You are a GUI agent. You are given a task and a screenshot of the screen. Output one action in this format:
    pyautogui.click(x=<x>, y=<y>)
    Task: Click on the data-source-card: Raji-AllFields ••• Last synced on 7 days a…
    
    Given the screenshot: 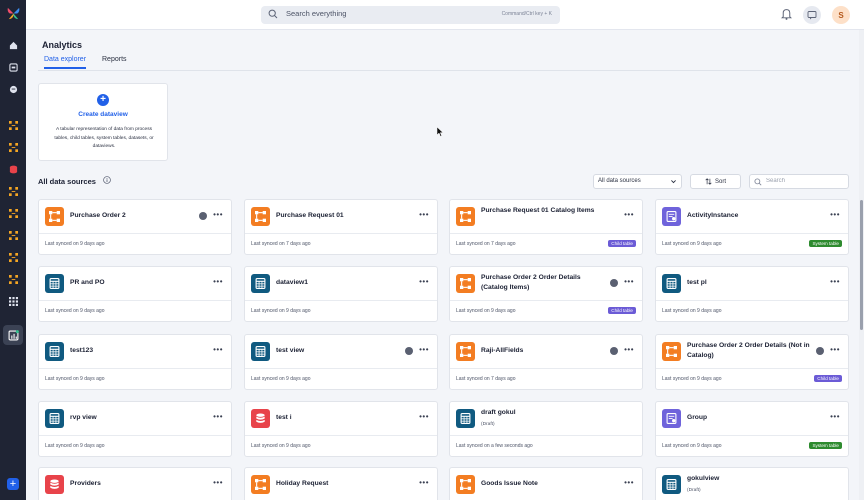 What is the action you would take?
    pyautogui.click(x=546, y=362)
    